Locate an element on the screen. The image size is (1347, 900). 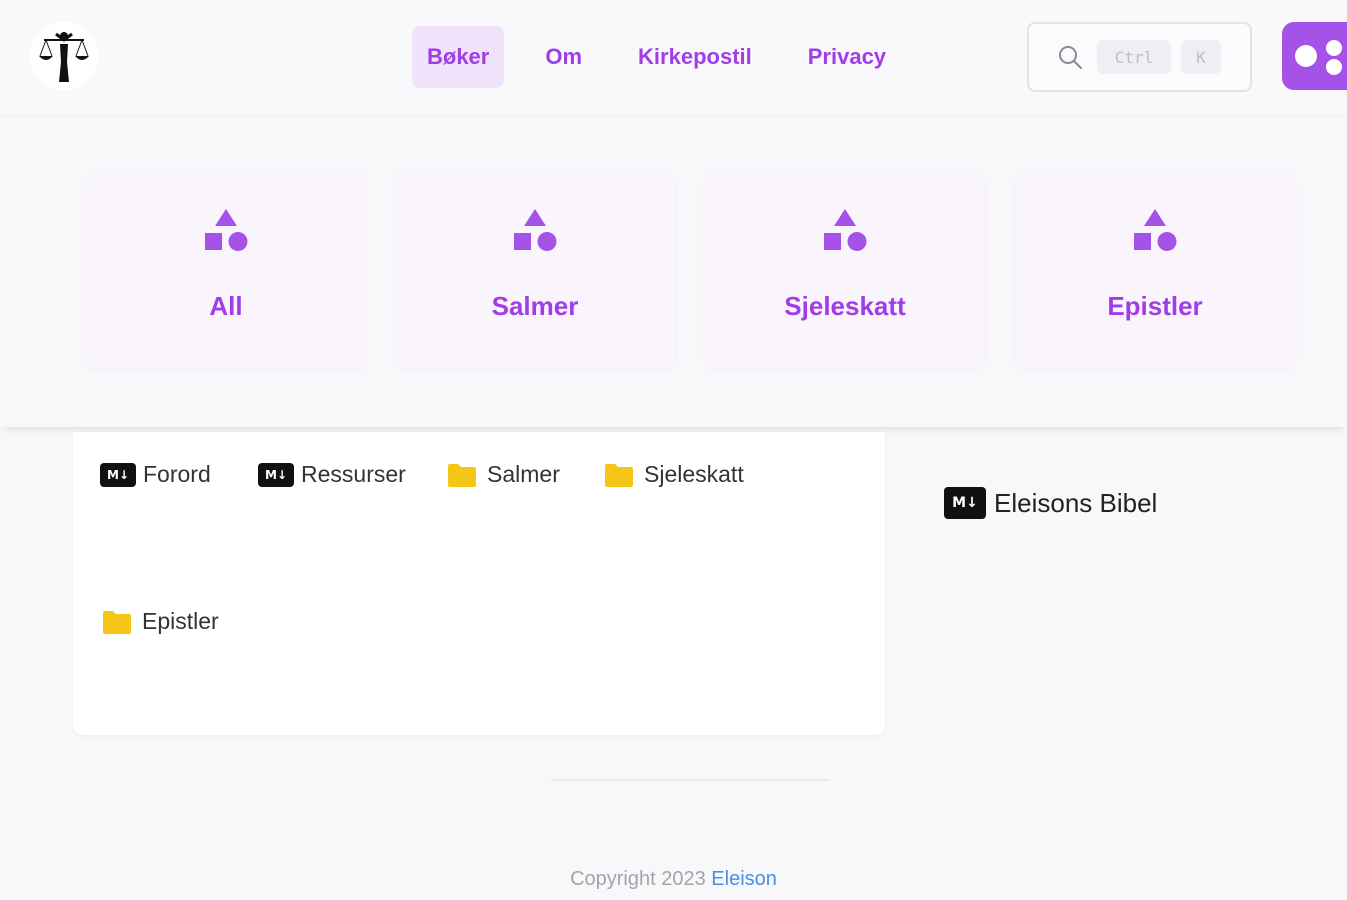
discord-button is located at coordinates (1314, 56).